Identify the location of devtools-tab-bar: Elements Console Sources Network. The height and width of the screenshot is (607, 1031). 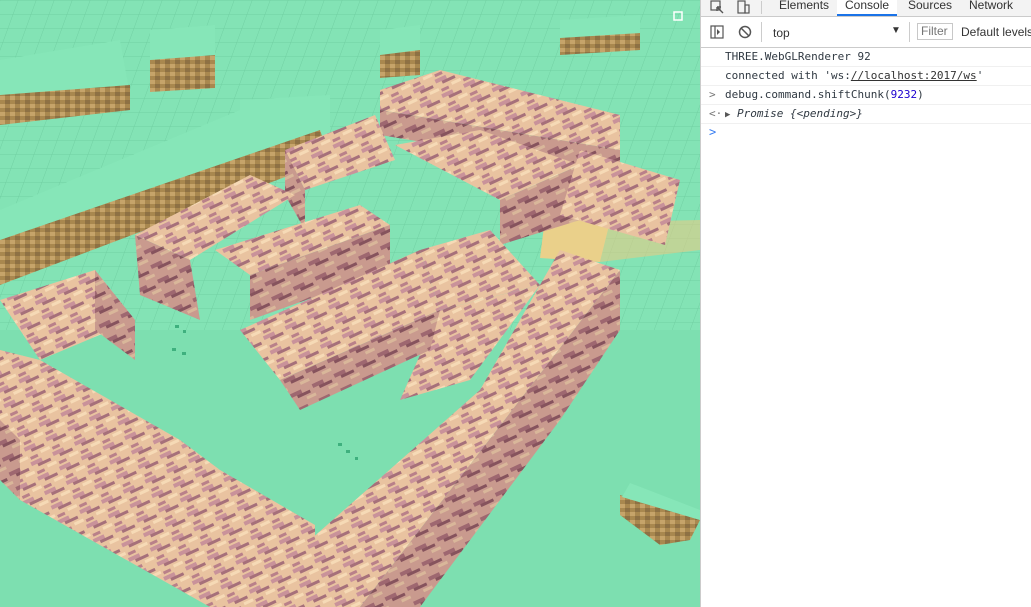
(866, 8).